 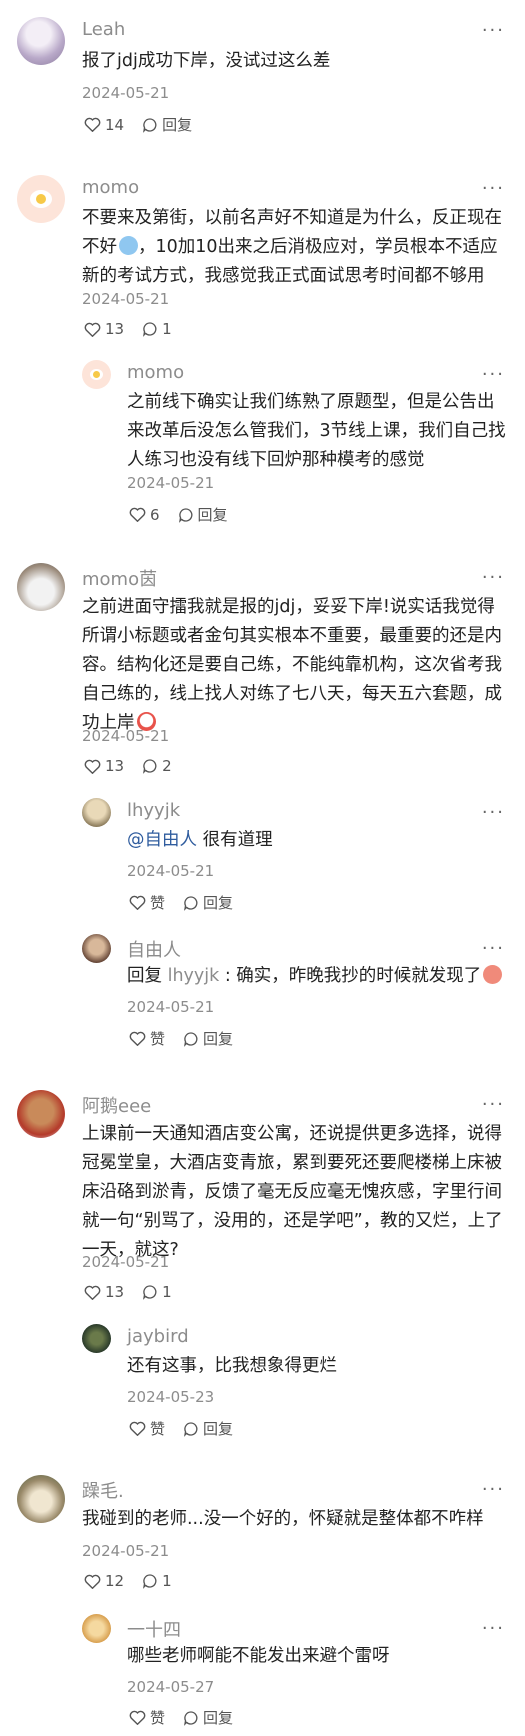 I want to click on reply-target-link: lhyyjk, so click(x=194, y=976).